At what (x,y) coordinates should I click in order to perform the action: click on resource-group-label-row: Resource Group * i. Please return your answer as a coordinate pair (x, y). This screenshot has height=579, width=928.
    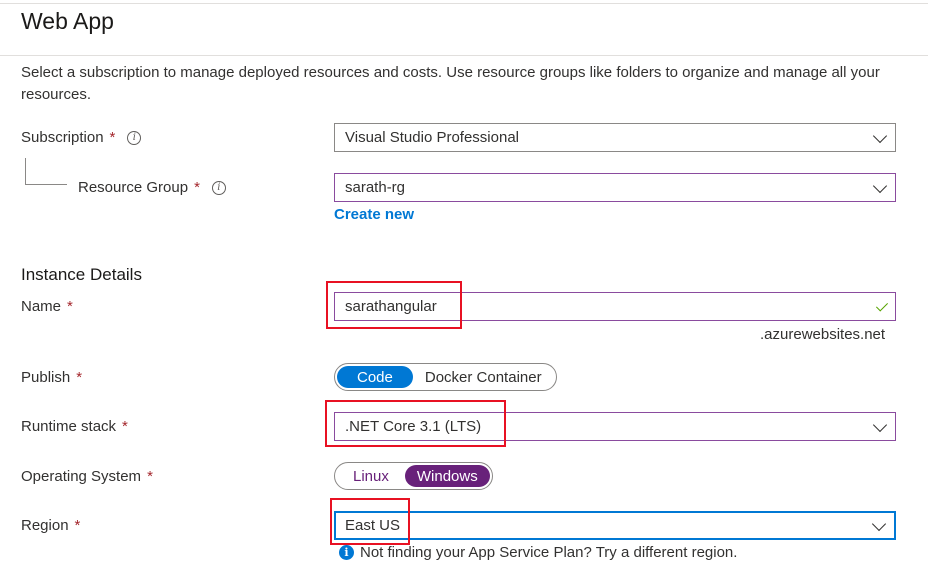
    Looking at the image, I should click on (152, 187).